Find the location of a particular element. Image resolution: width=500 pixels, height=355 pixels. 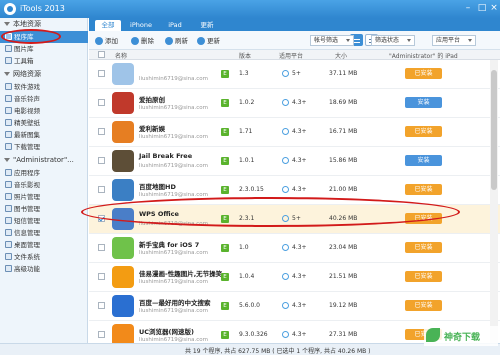

sidebar-item: 软件游戏 is located at coordinates (44, 87).